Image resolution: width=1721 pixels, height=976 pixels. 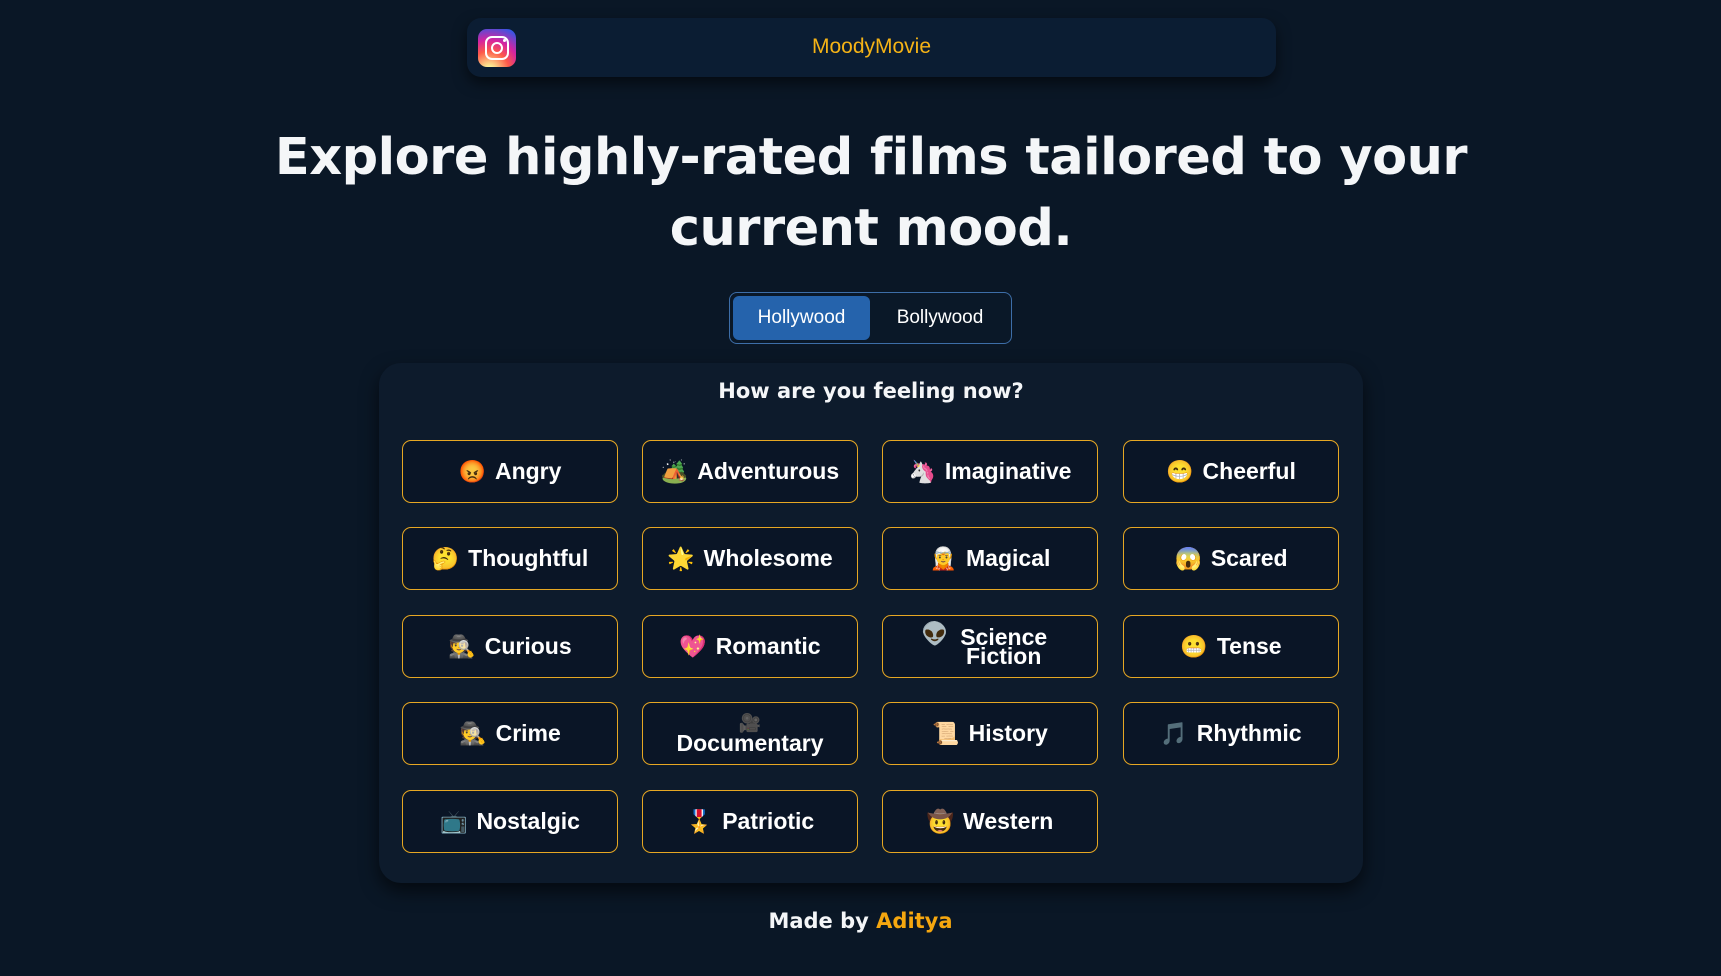 I want to click on footer-prefix: Made by, so click(x=818, y=921).